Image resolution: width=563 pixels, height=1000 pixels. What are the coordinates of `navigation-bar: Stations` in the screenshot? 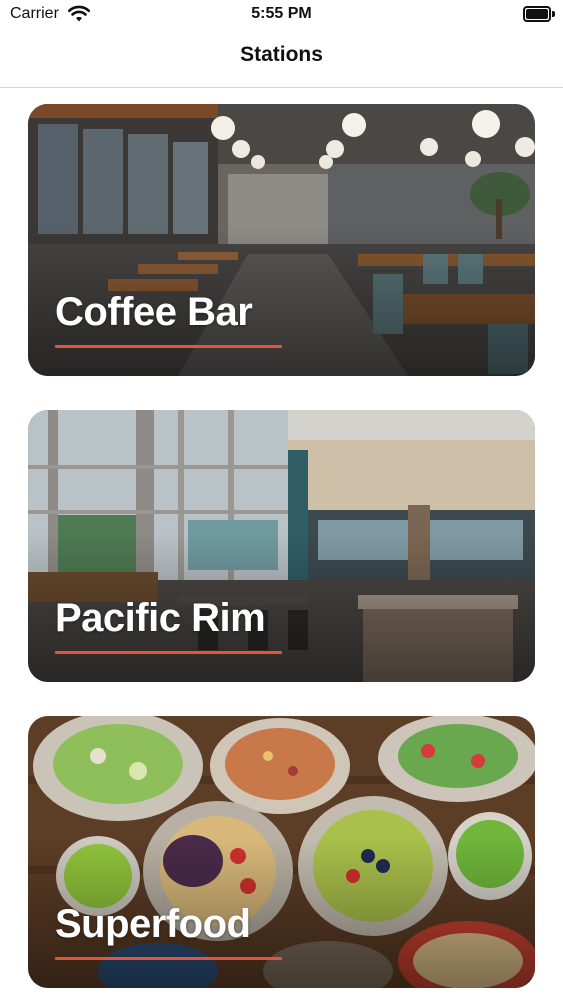 It's located at (281, 59).